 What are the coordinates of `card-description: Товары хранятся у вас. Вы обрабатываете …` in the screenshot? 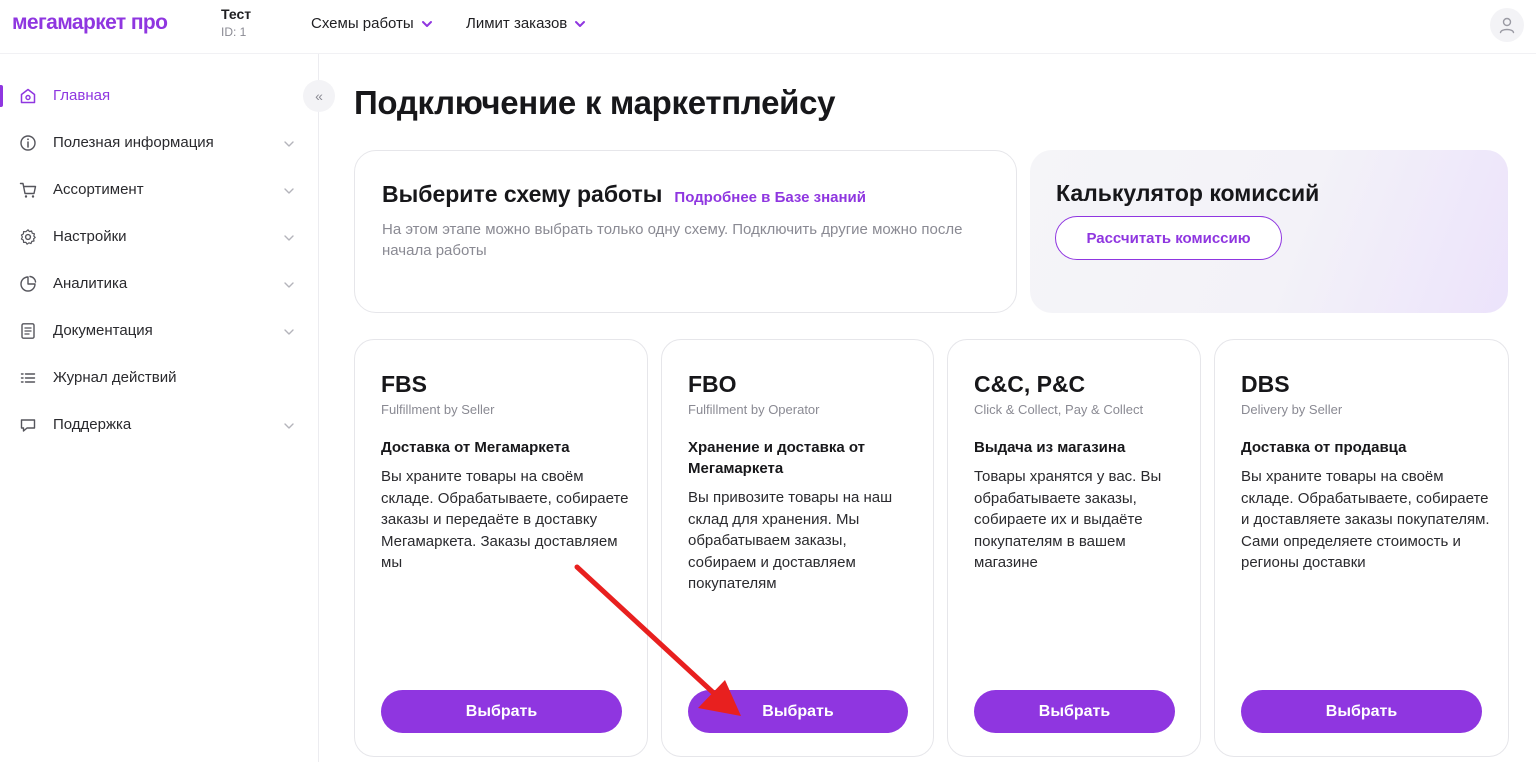 It's located at (1068, 519).